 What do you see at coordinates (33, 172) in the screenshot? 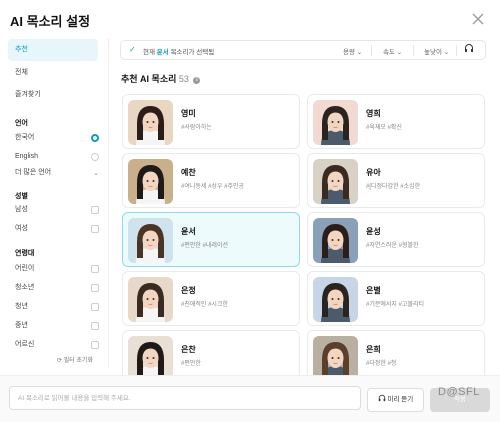
I see `option-label: 더 많은 언어` at bounding box center [33, 172].